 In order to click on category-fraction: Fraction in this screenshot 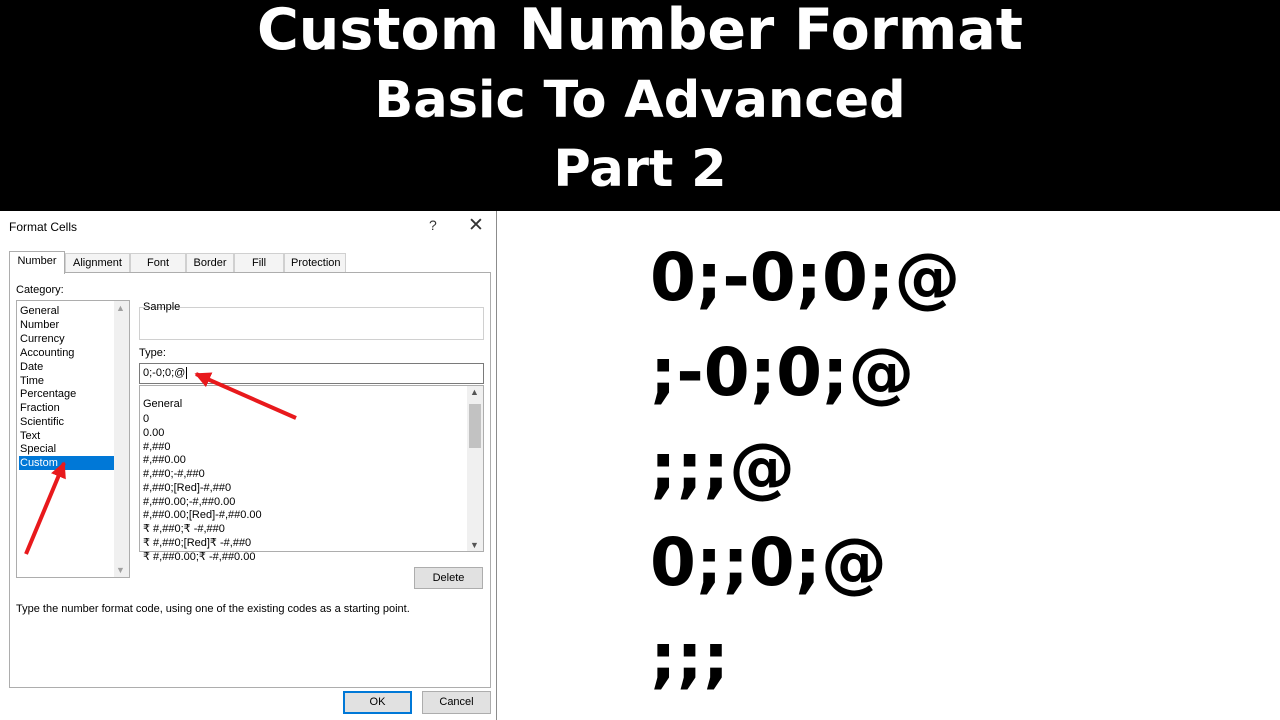, I will do `click(67, 408)`.